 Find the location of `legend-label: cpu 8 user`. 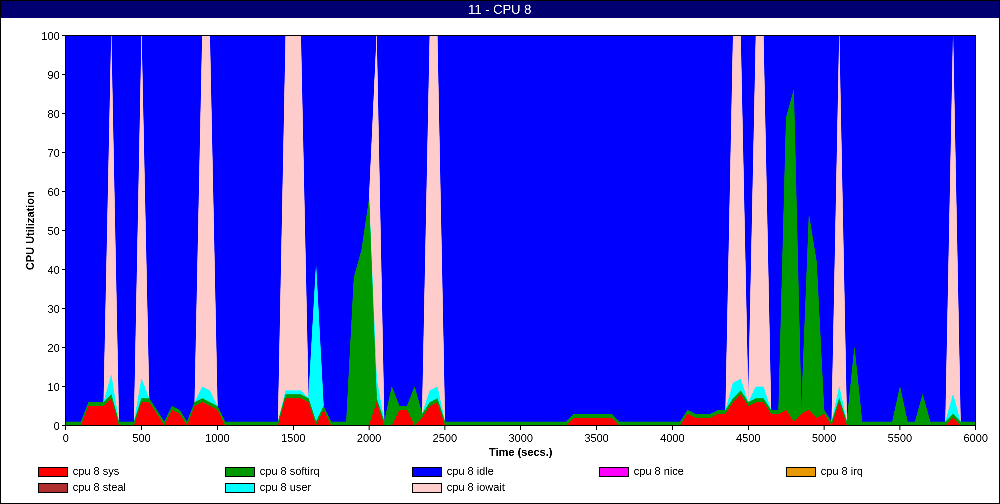

legend-label: cpu 8 user is located at coordinates (286, 488).